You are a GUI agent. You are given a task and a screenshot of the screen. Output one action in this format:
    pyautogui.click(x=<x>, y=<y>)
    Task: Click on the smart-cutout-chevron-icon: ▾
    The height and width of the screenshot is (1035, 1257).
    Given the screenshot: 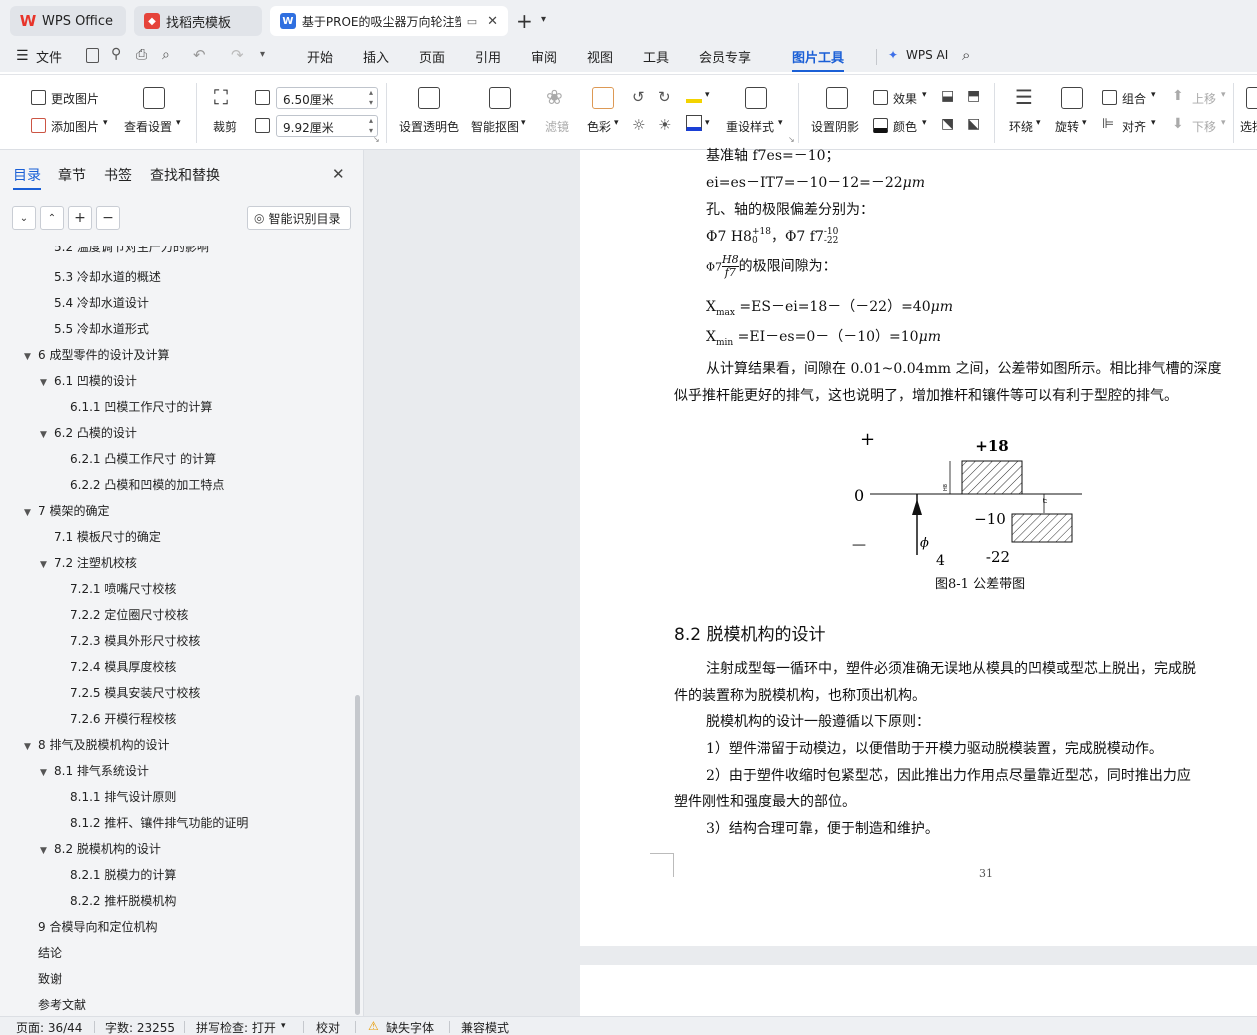 What is the action you would take?
    pyautogui.click(x=523, y=123)
    